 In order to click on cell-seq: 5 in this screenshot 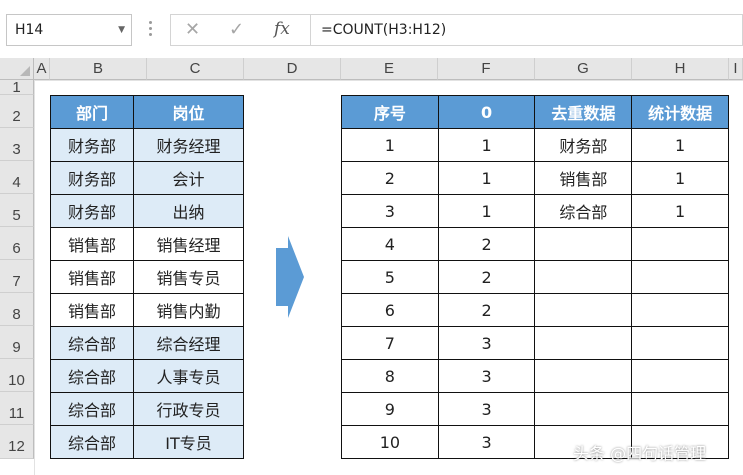, I will do `click(390, 277)`.